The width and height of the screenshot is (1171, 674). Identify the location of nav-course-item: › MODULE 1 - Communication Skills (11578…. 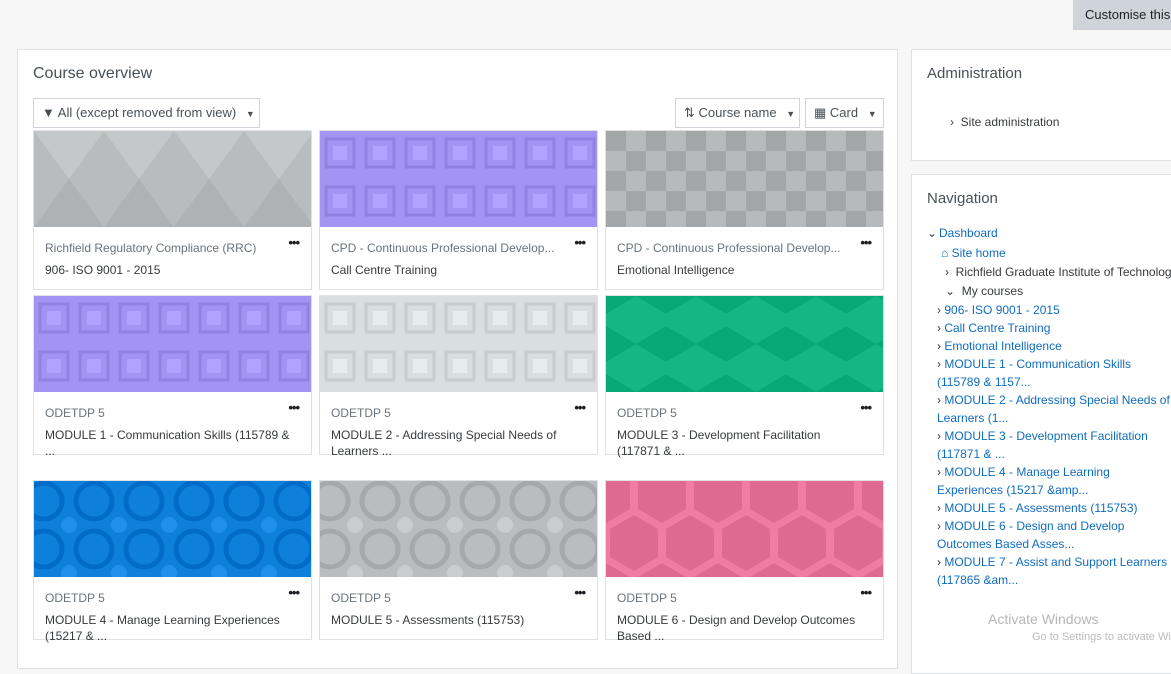
(1049, 373).